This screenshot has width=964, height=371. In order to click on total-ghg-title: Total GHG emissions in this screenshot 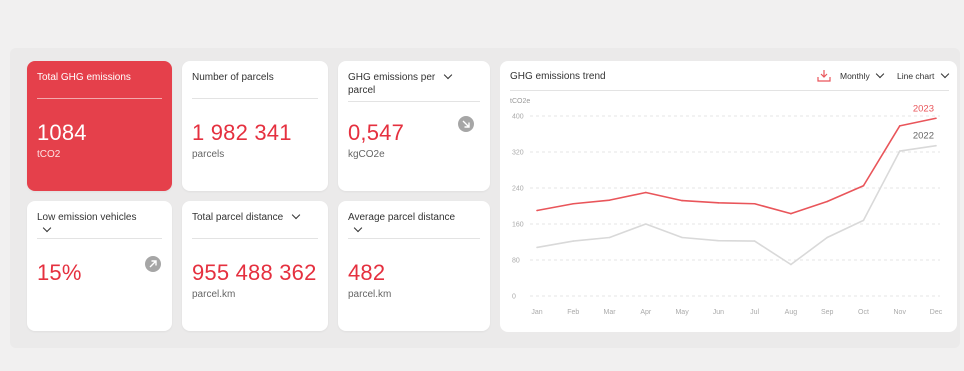, I will do `click(99, 85)`.